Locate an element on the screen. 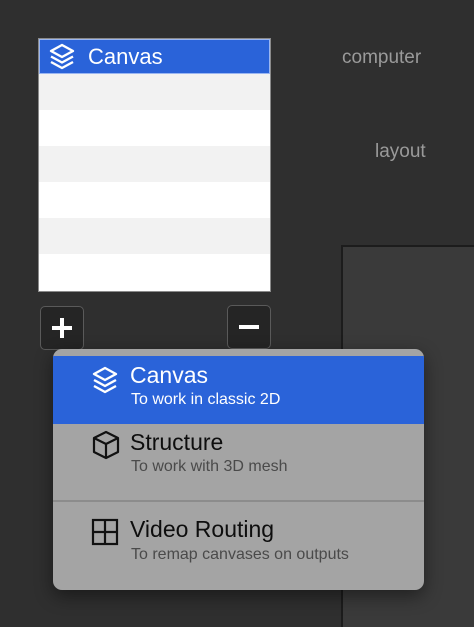 The image size is (474, 627). menu-item-structure: Structure To work with 3D mesh is located at coordinates (238, 462).